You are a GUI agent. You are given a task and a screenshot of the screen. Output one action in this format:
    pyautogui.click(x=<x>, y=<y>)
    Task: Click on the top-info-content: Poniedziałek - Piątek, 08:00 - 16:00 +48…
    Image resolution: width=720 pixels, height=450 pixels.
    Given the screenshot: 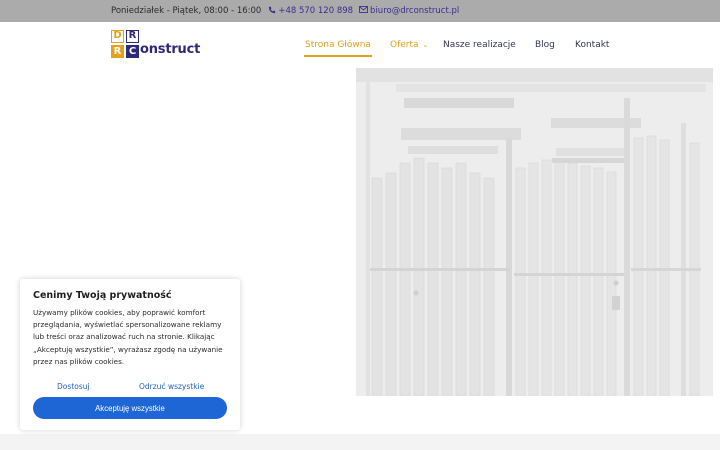 What is the action you would take?
    pyautogui.click(x=285, y=11)
    